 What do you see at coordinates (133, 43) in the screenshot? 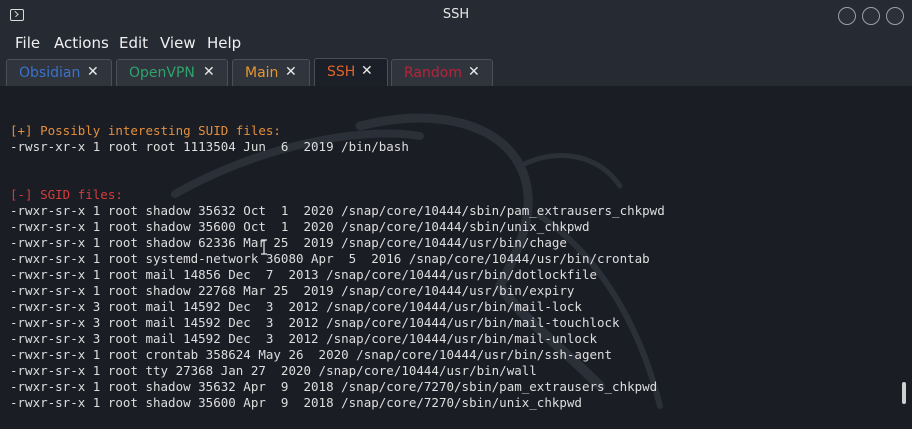
I see `menu-edit: Edit` at bounding box center [133, 43].